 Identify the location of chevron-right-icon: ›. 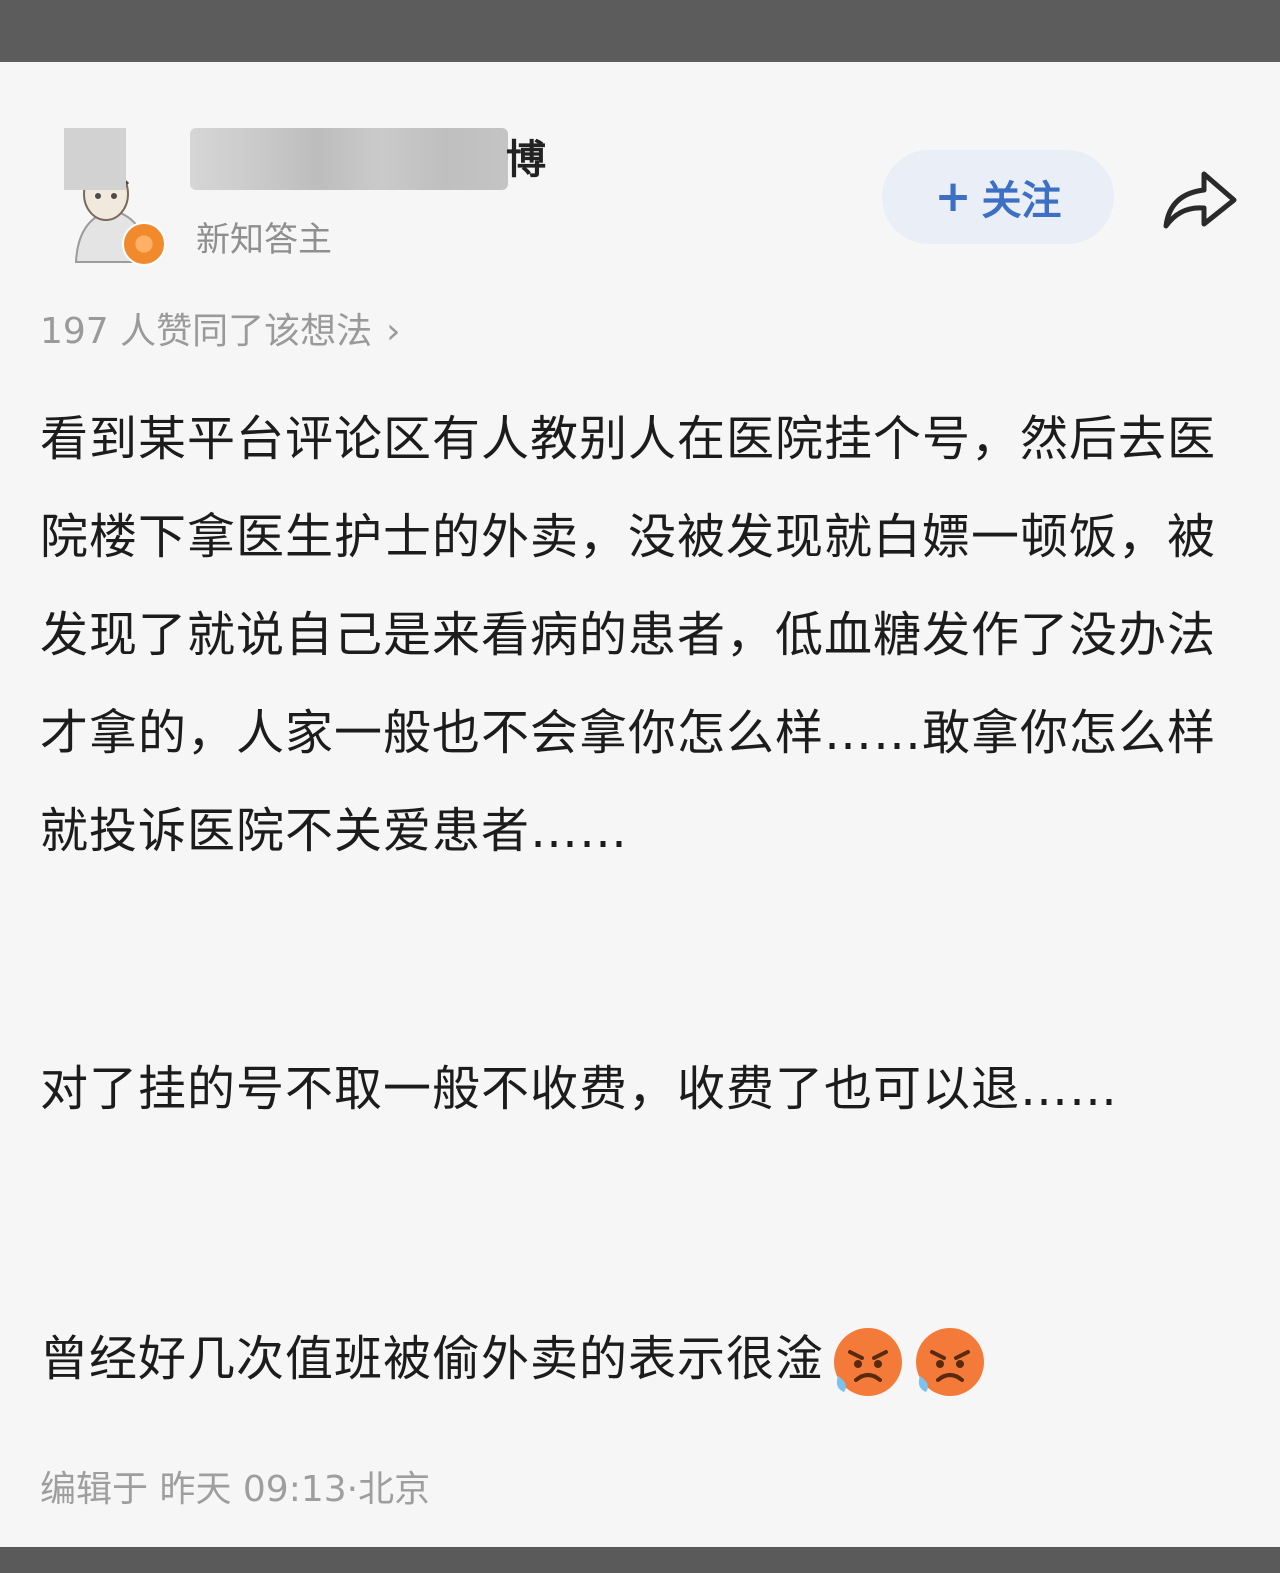
(393, 331).